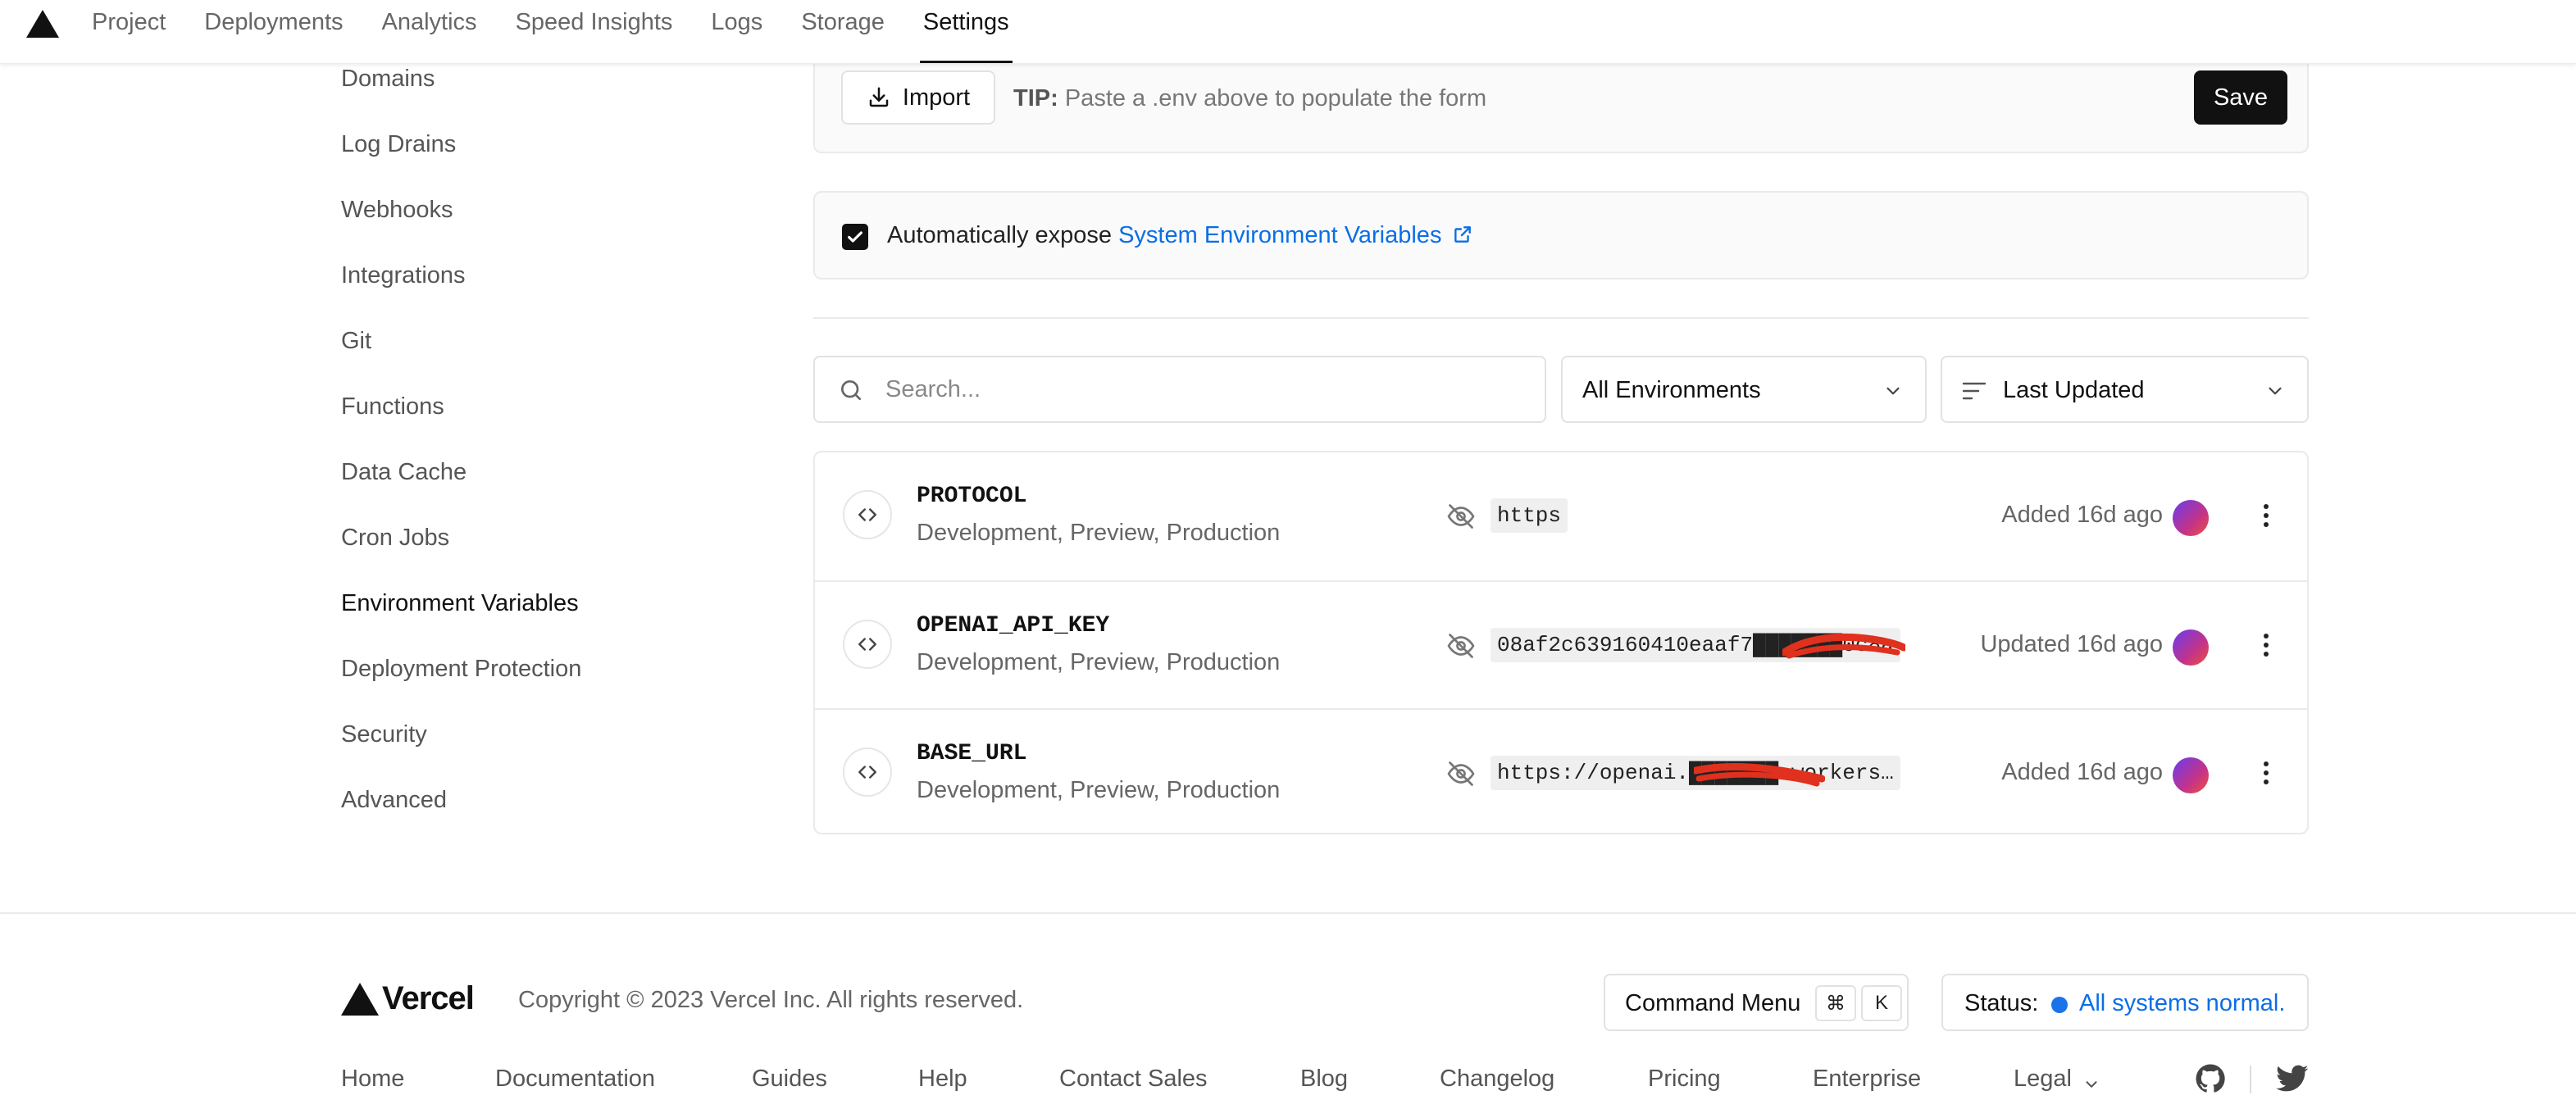 This screenshot has width=2576, height=1118. What do you see at coordinates (1462, 235) in the screenshot?
I see `external-link-icon` at bounding box center [1462, 235].